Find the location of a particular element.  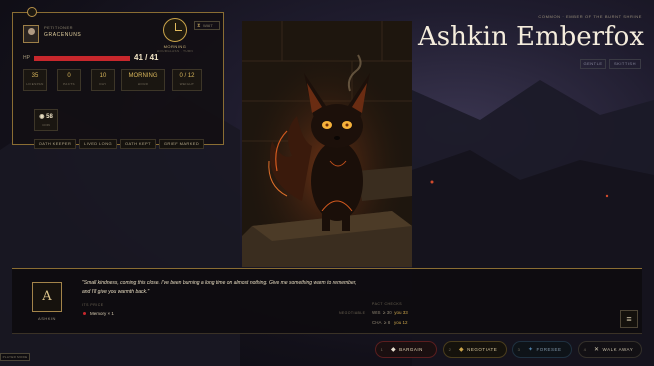

price-bullet-icon is located at coordinates (84, 313).